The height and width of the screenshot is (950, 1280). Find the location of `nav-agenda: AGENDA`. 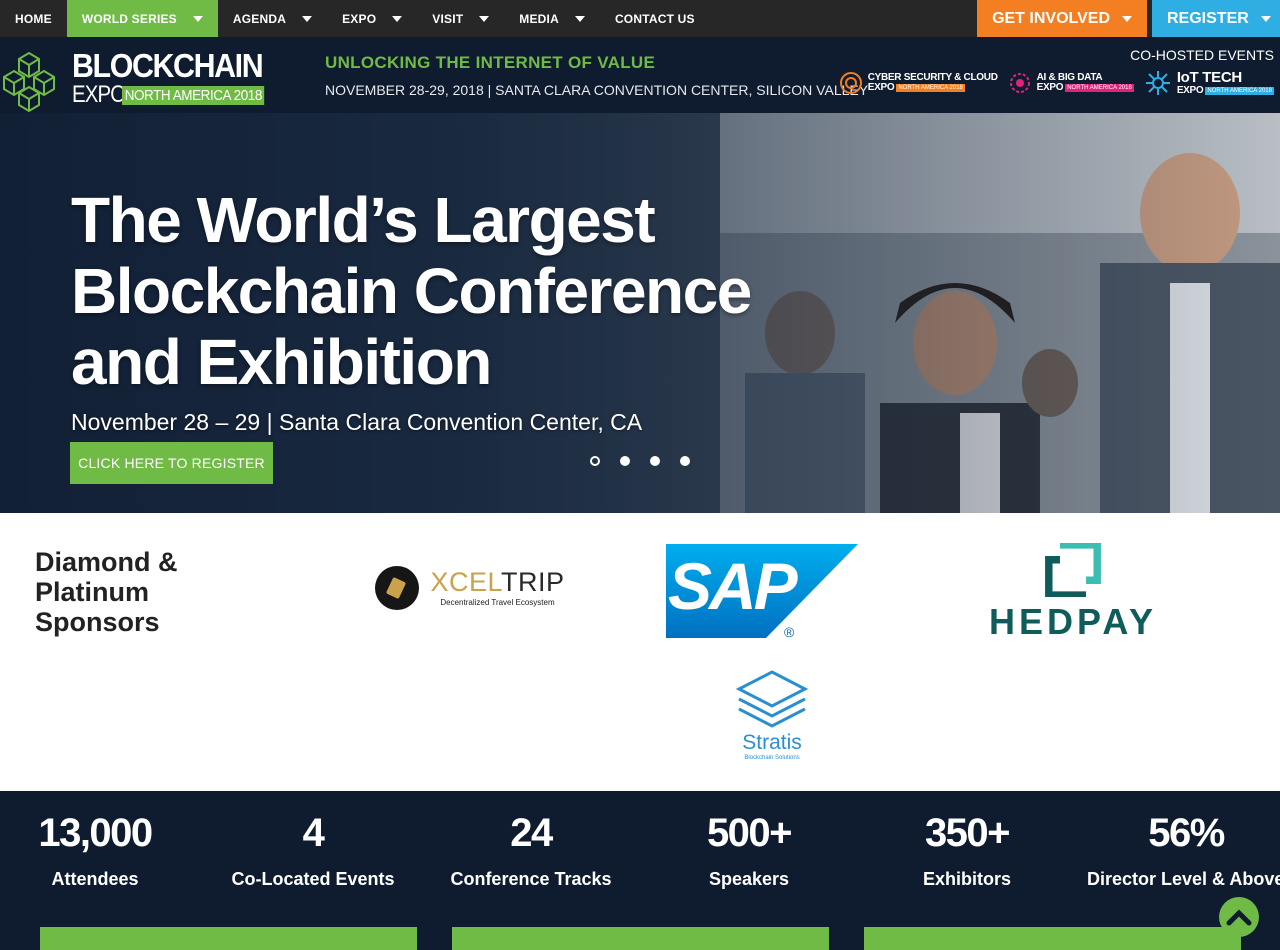

nav-agenda: AGENDA is located at coordinates (272, 18).